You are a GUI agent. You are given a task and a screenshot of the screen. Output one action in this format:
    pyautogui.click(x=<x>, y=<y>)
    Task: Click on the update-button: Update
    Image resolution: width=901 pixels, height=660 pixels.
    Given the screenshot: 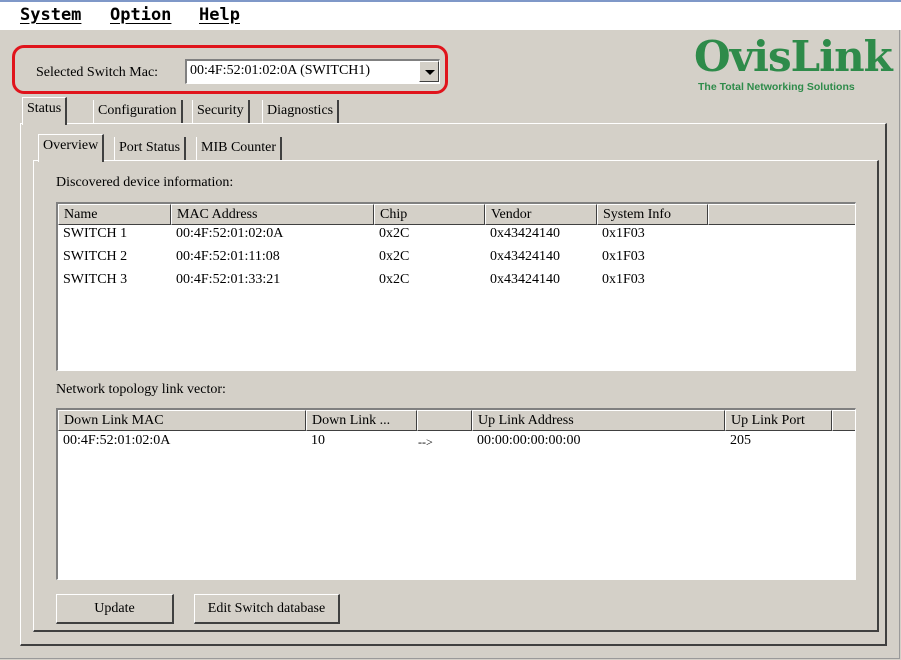 What is the action you would take?
    pyautogui.click(x=115, y=609)
    